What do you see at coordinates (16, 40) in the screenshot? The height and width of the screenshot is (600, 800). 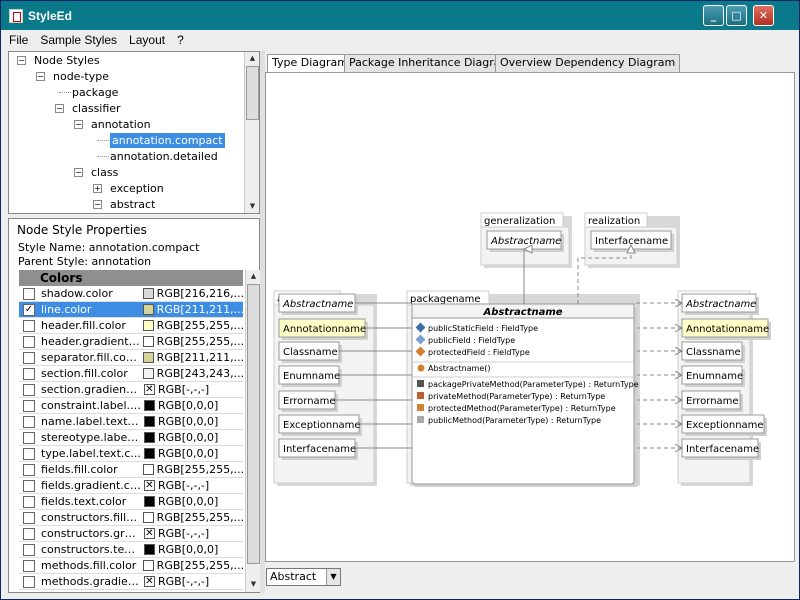 I see `menu-file: File` at bounding box center [16, 40].